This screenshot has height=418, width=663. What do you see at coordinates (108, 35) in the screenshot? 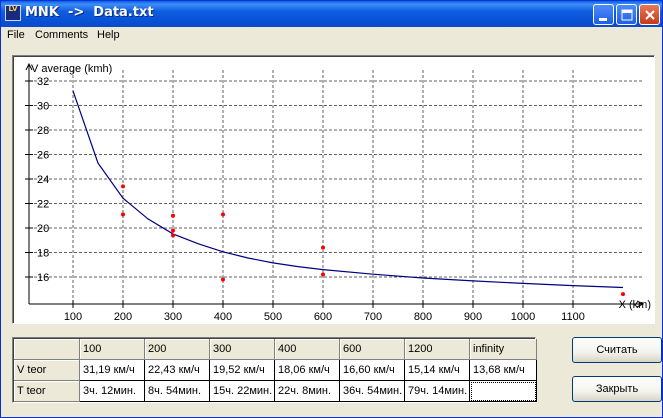
I see `menu-help: Help` at bounding box center [108, 35].